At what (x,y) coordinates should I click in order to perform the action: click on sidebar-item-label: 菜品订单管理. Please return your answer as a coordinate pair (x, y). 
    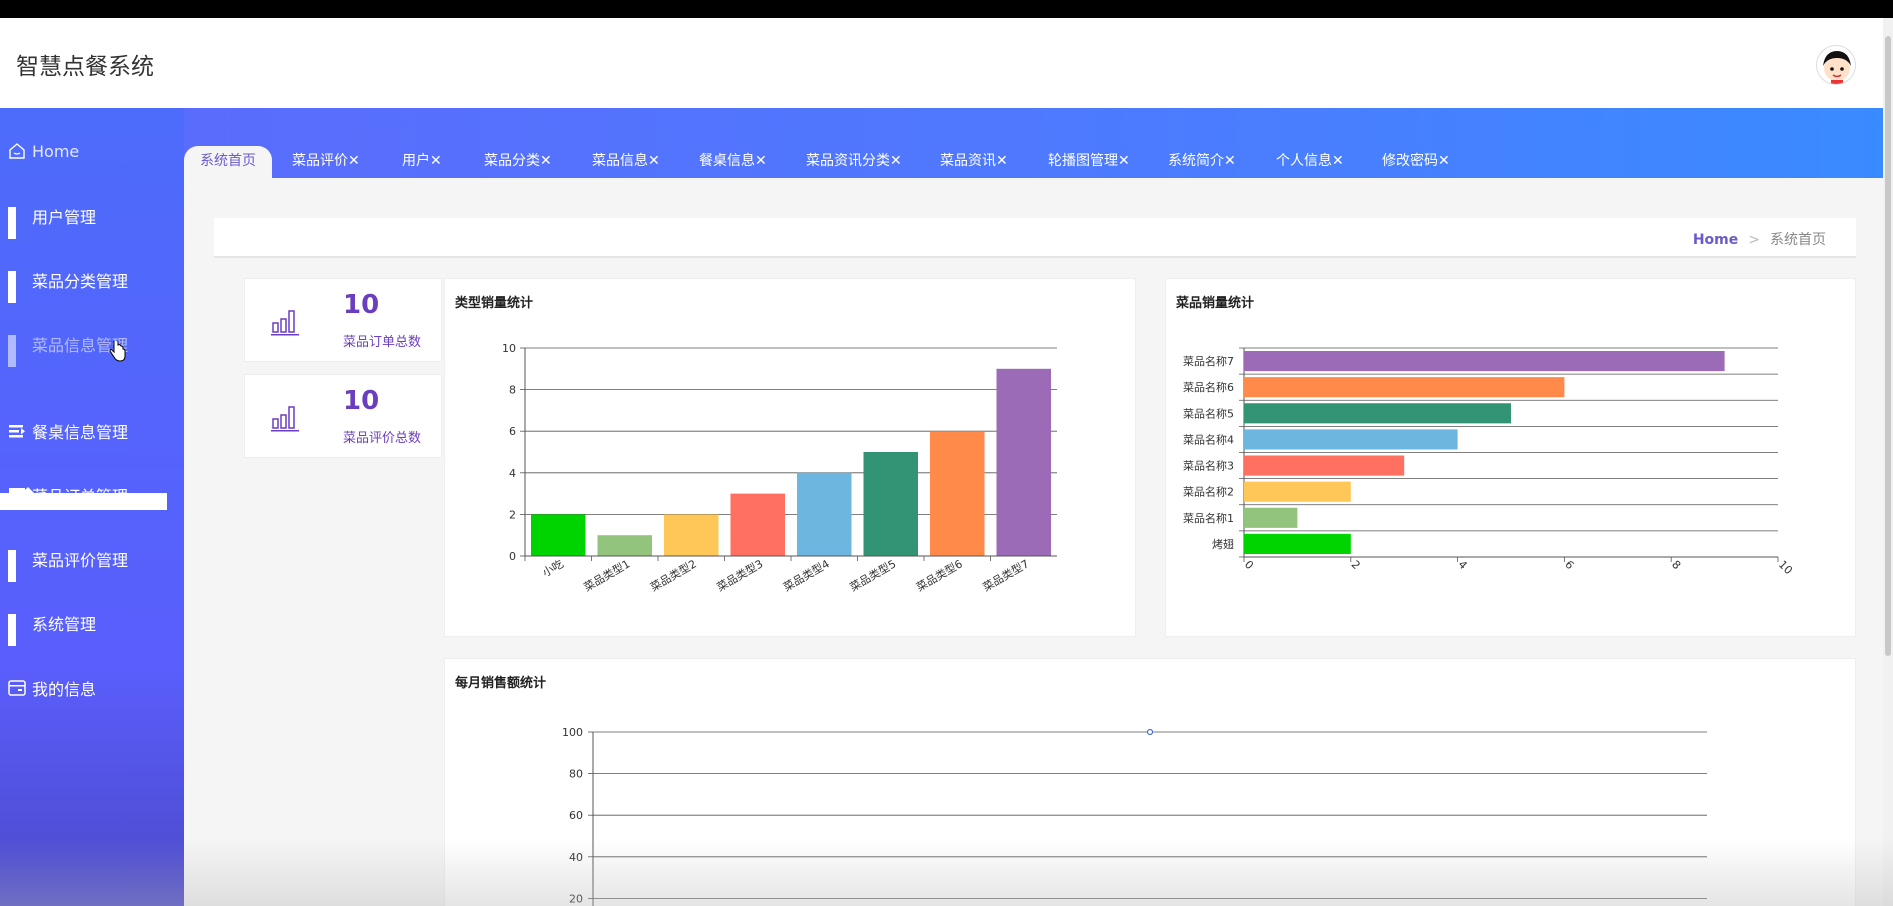
    Looking at the image, I should click on (80, 496).